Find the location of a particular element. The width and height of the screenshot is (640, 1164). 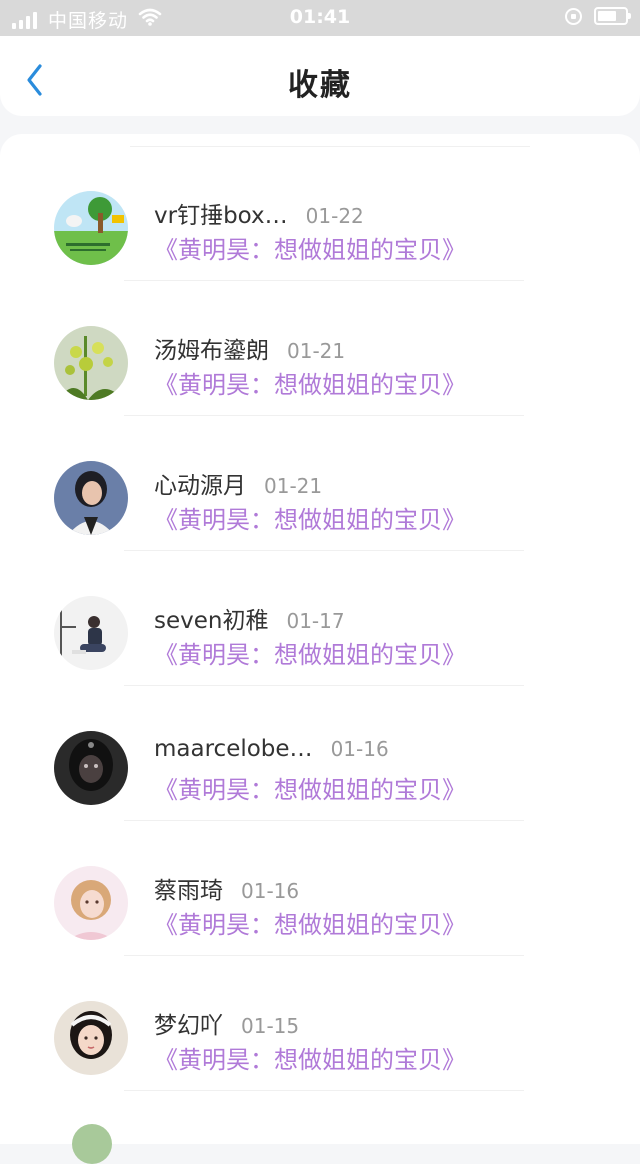

status-bar: 中国移动 01:41 is located at coordinates (320, 18).